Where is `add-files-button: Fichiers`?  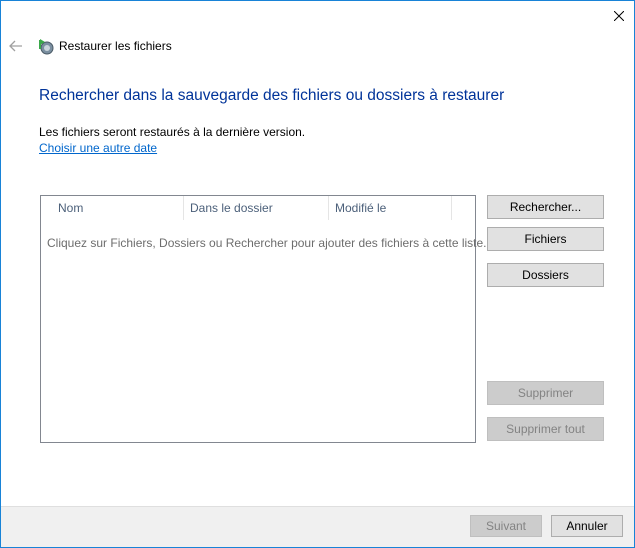 add-files-button: Fichiers is located at coordinates (545, 239).